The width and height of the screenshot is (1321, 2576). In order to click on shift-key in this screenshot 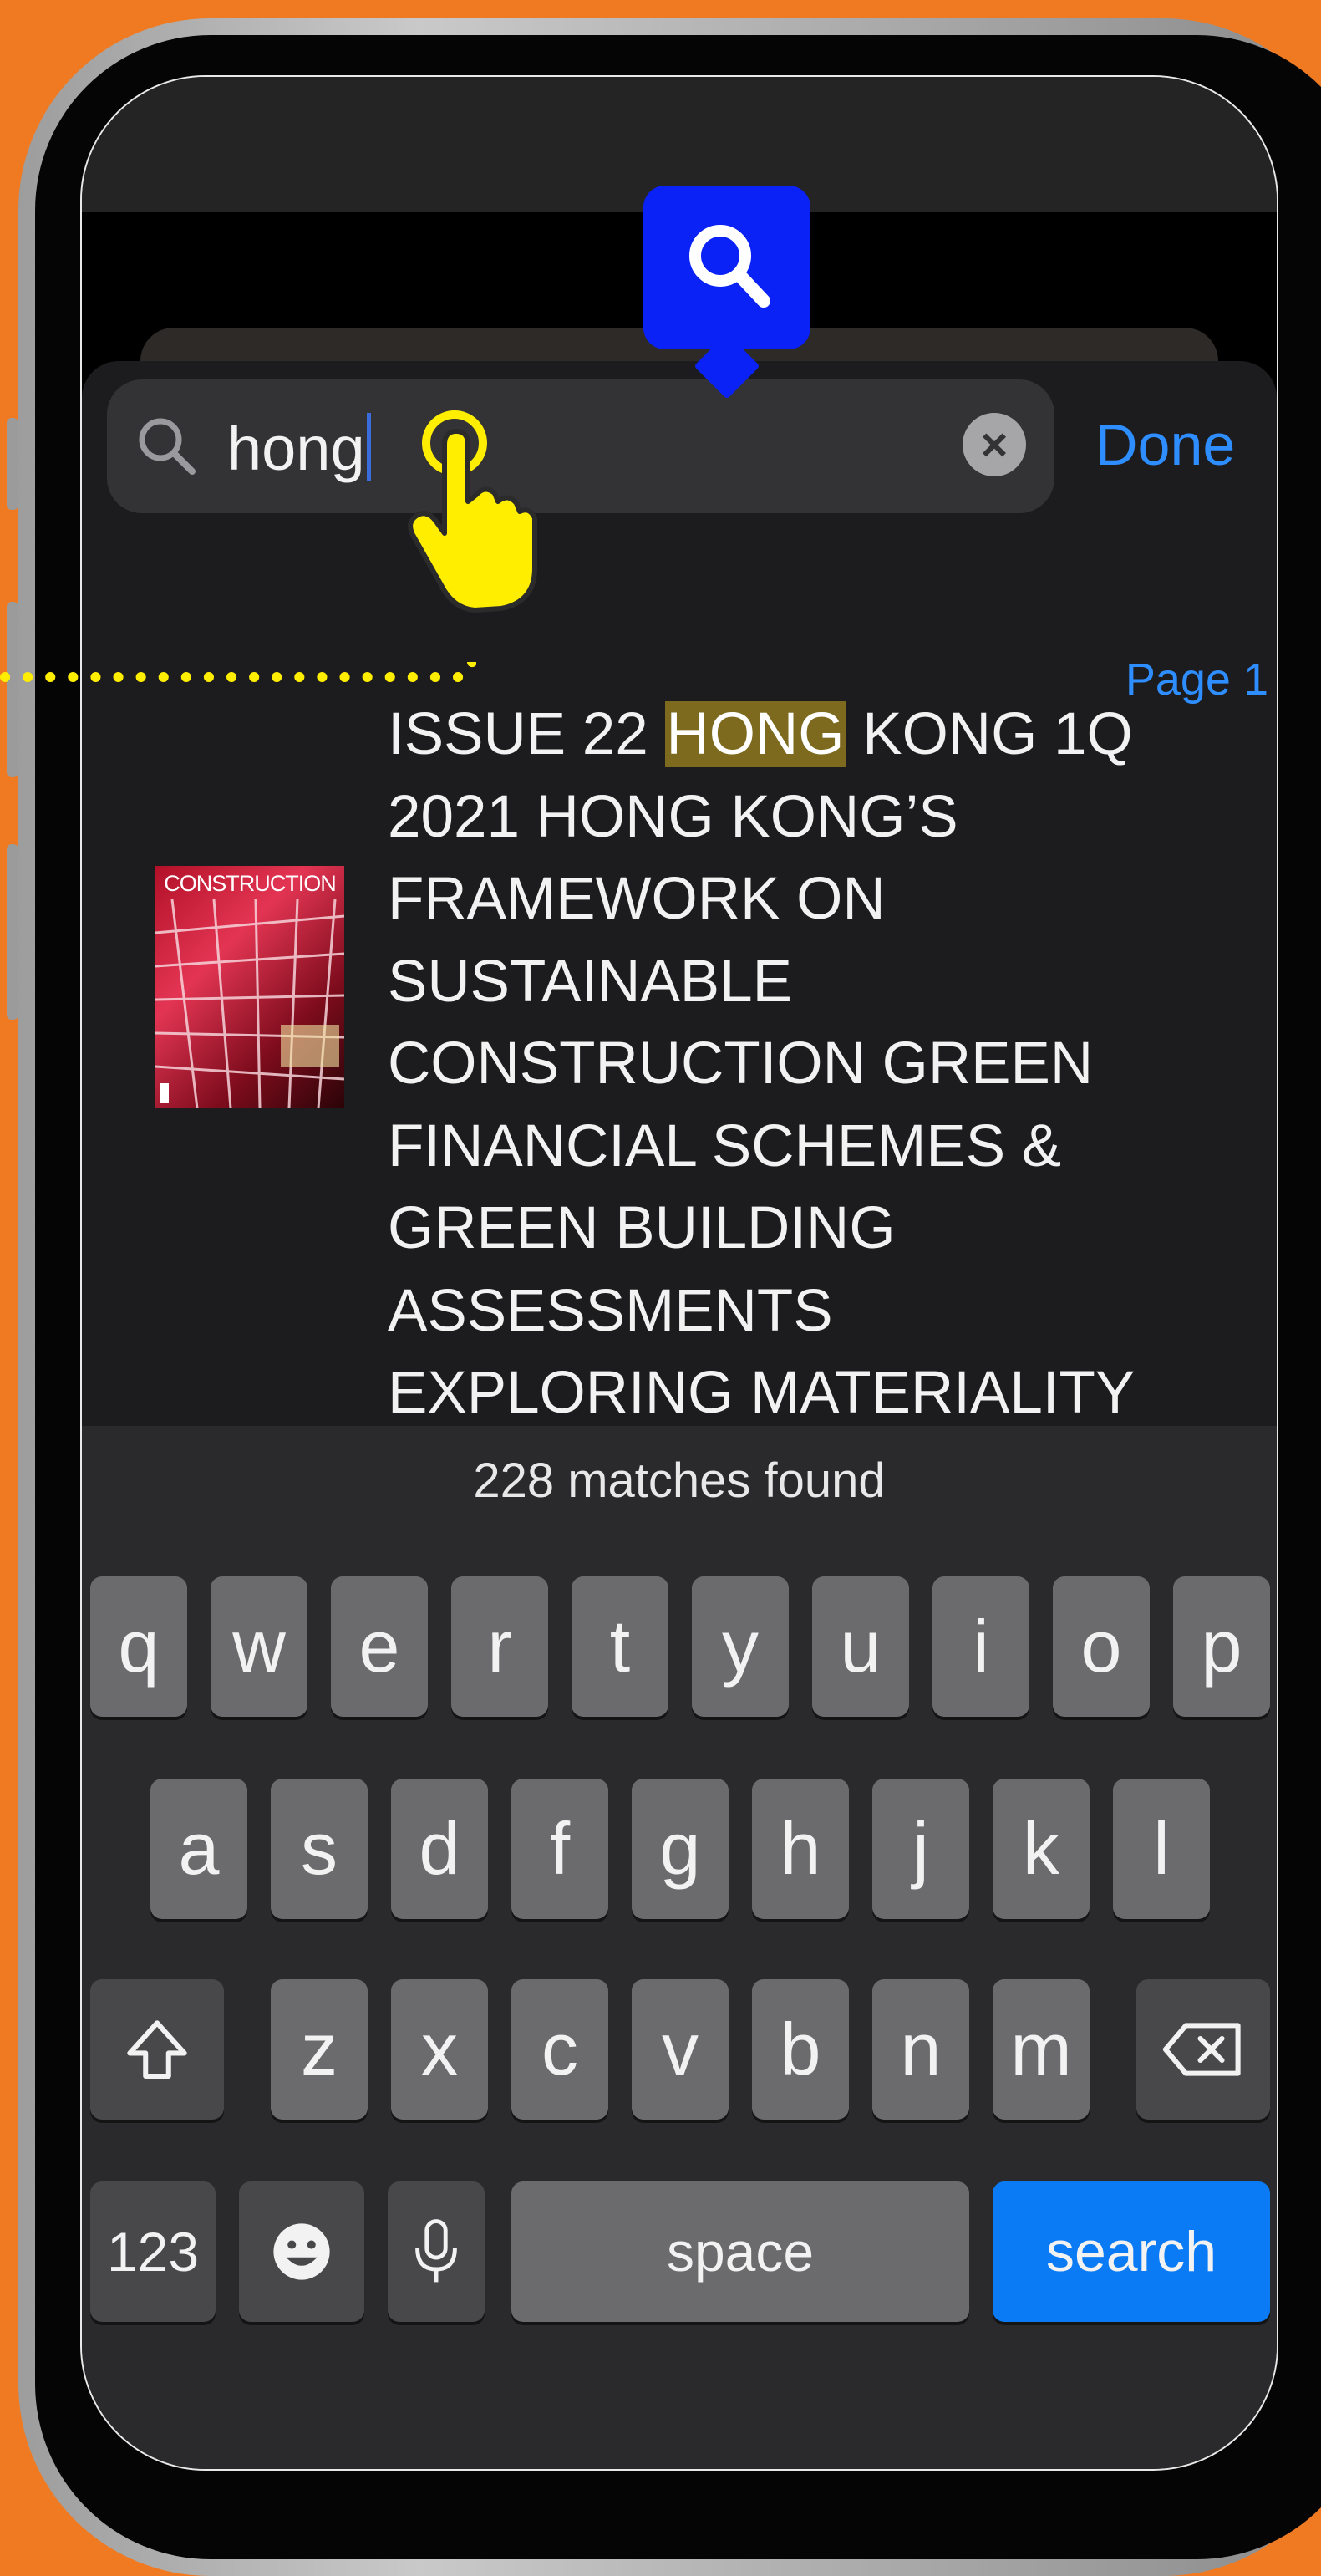, I will do `click(157, 2049)`.